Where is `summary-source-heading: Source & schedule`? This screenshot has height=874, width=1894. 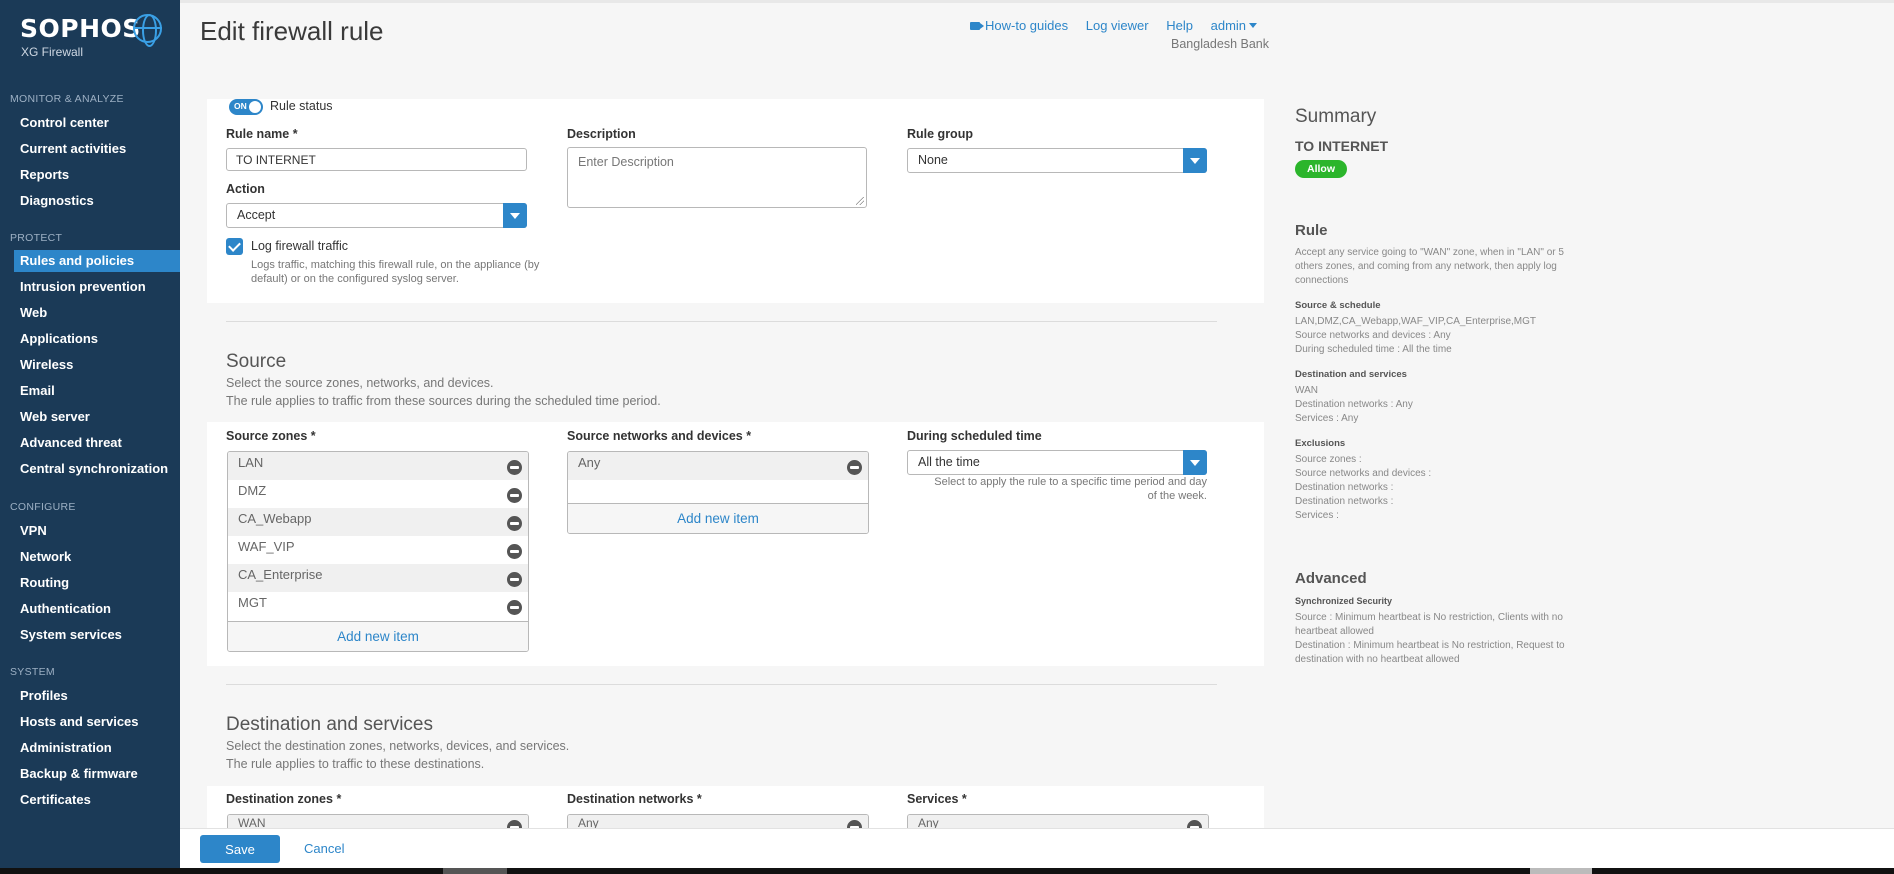
summary-source-heading: Source & schedule is located at coordinates (1338, 305).